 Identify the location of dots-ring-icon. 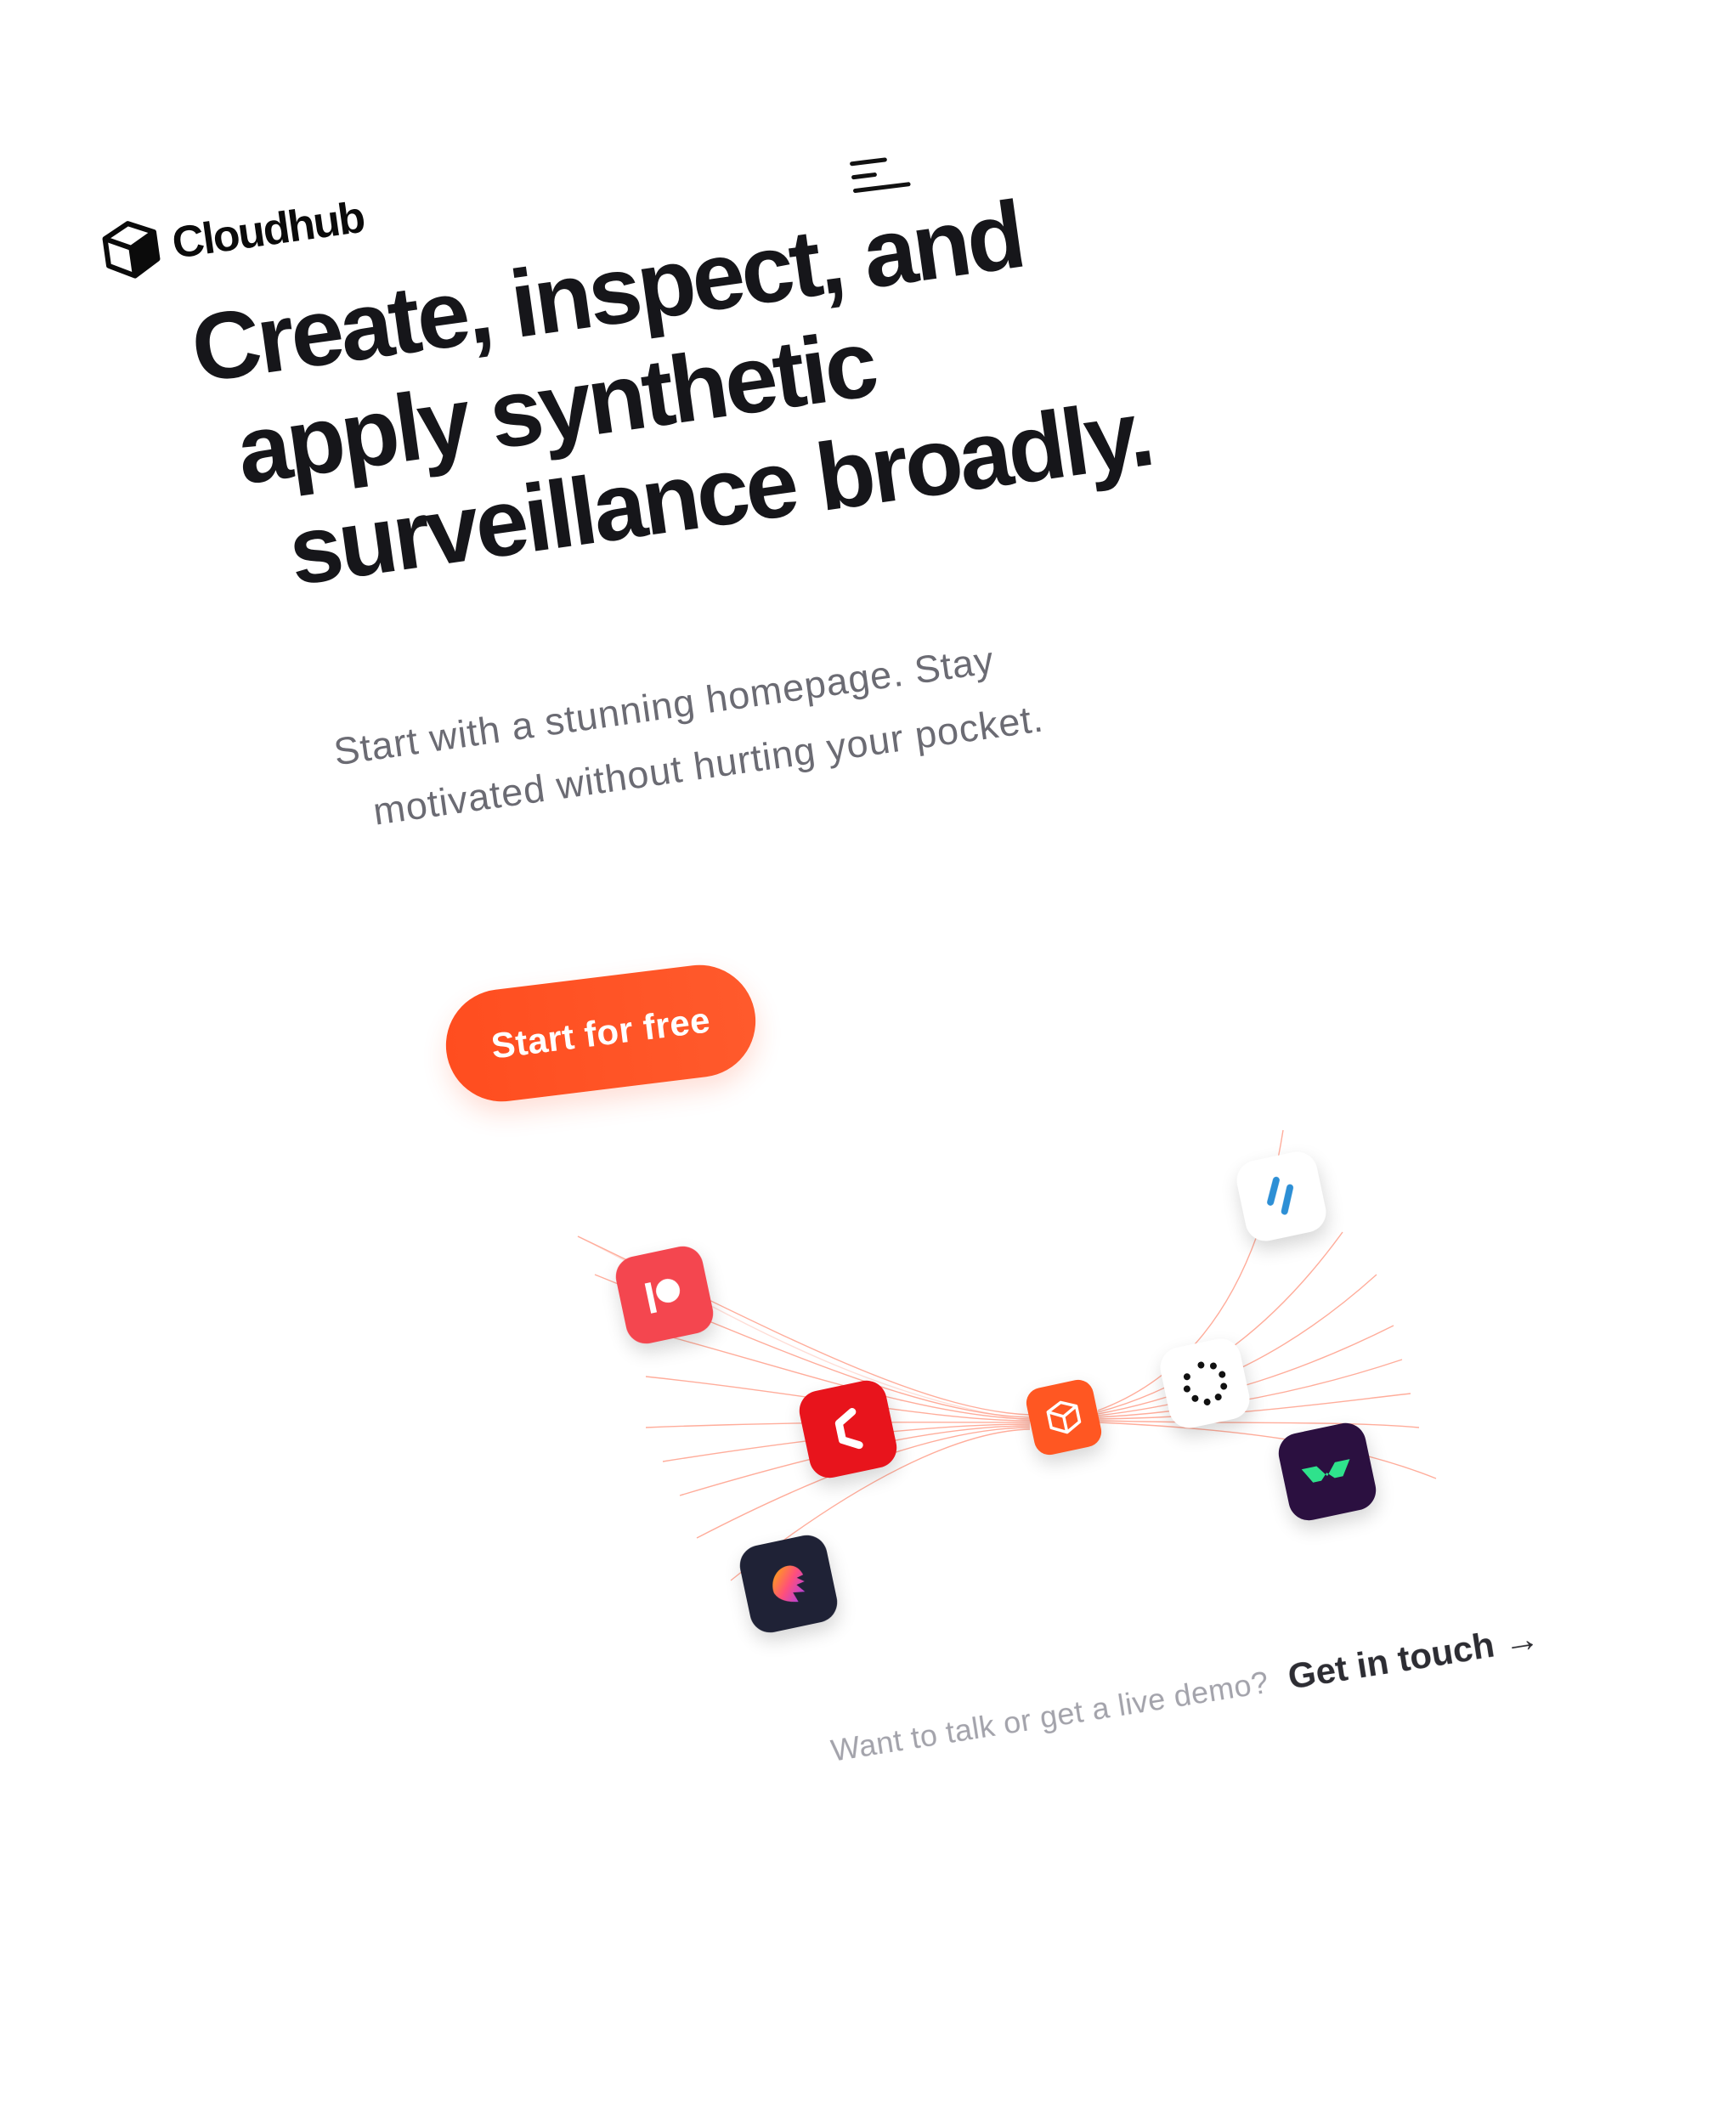
(1204, 1384).